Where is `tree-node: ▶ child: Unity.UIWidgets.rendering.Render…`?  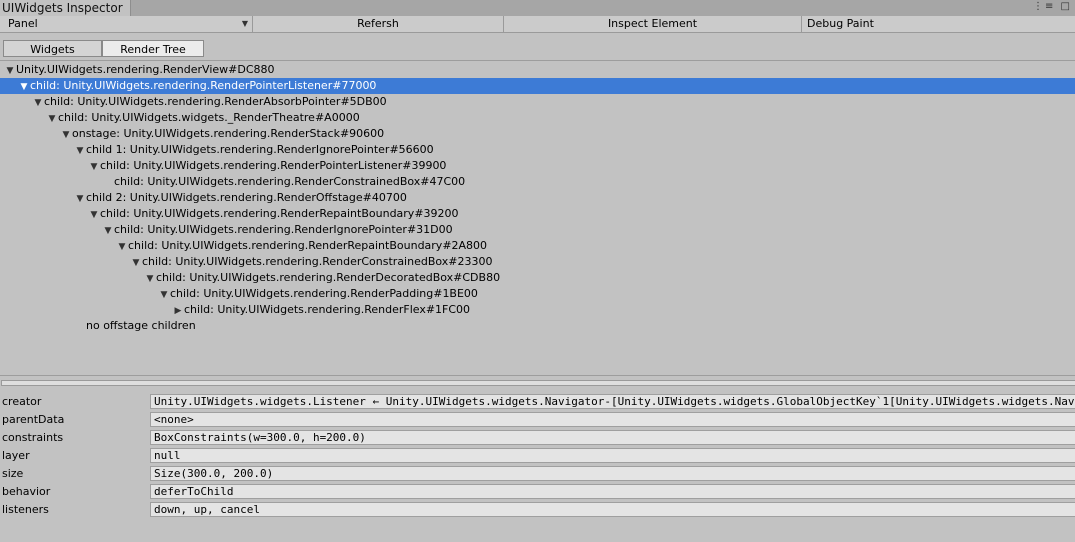
tree-node: ▶ child: Unity.UIWidgets.rendering.Render… is located at coordinates (537, 310).